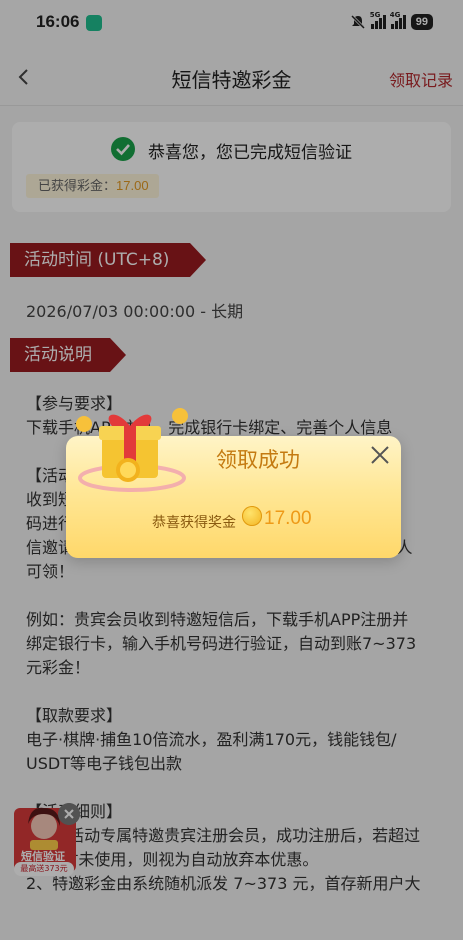  What do you see at coordinates (194, 523) in the screenshot?
I see `popup-message: 恭喜获得奖金` at bounding box center [194, 523].